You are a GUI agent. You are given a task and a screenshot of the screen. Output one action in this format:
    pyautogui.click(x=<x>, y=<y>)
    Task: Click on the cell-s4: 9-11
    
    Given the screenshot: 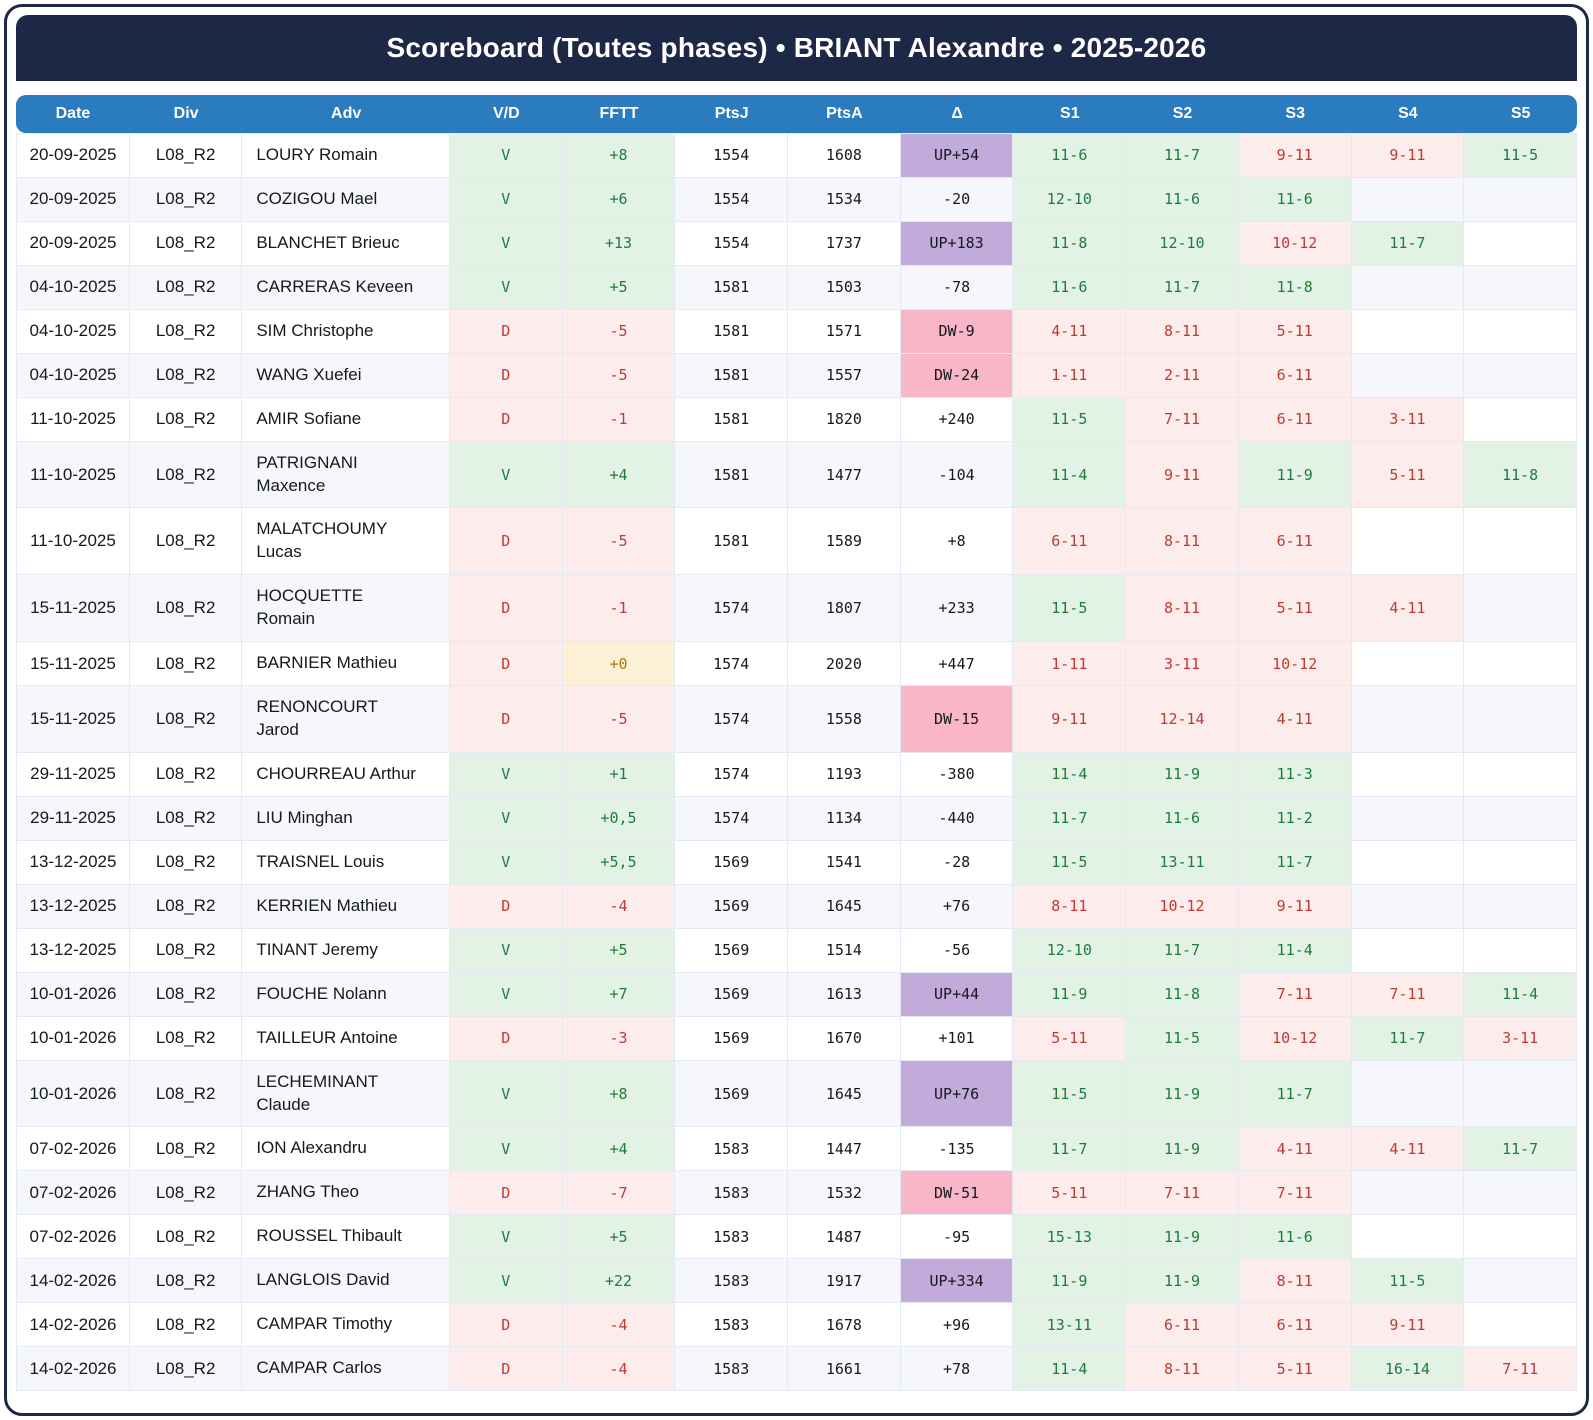 What is the action you would take?
    pyautogui.click(x=1408, y=155)
    